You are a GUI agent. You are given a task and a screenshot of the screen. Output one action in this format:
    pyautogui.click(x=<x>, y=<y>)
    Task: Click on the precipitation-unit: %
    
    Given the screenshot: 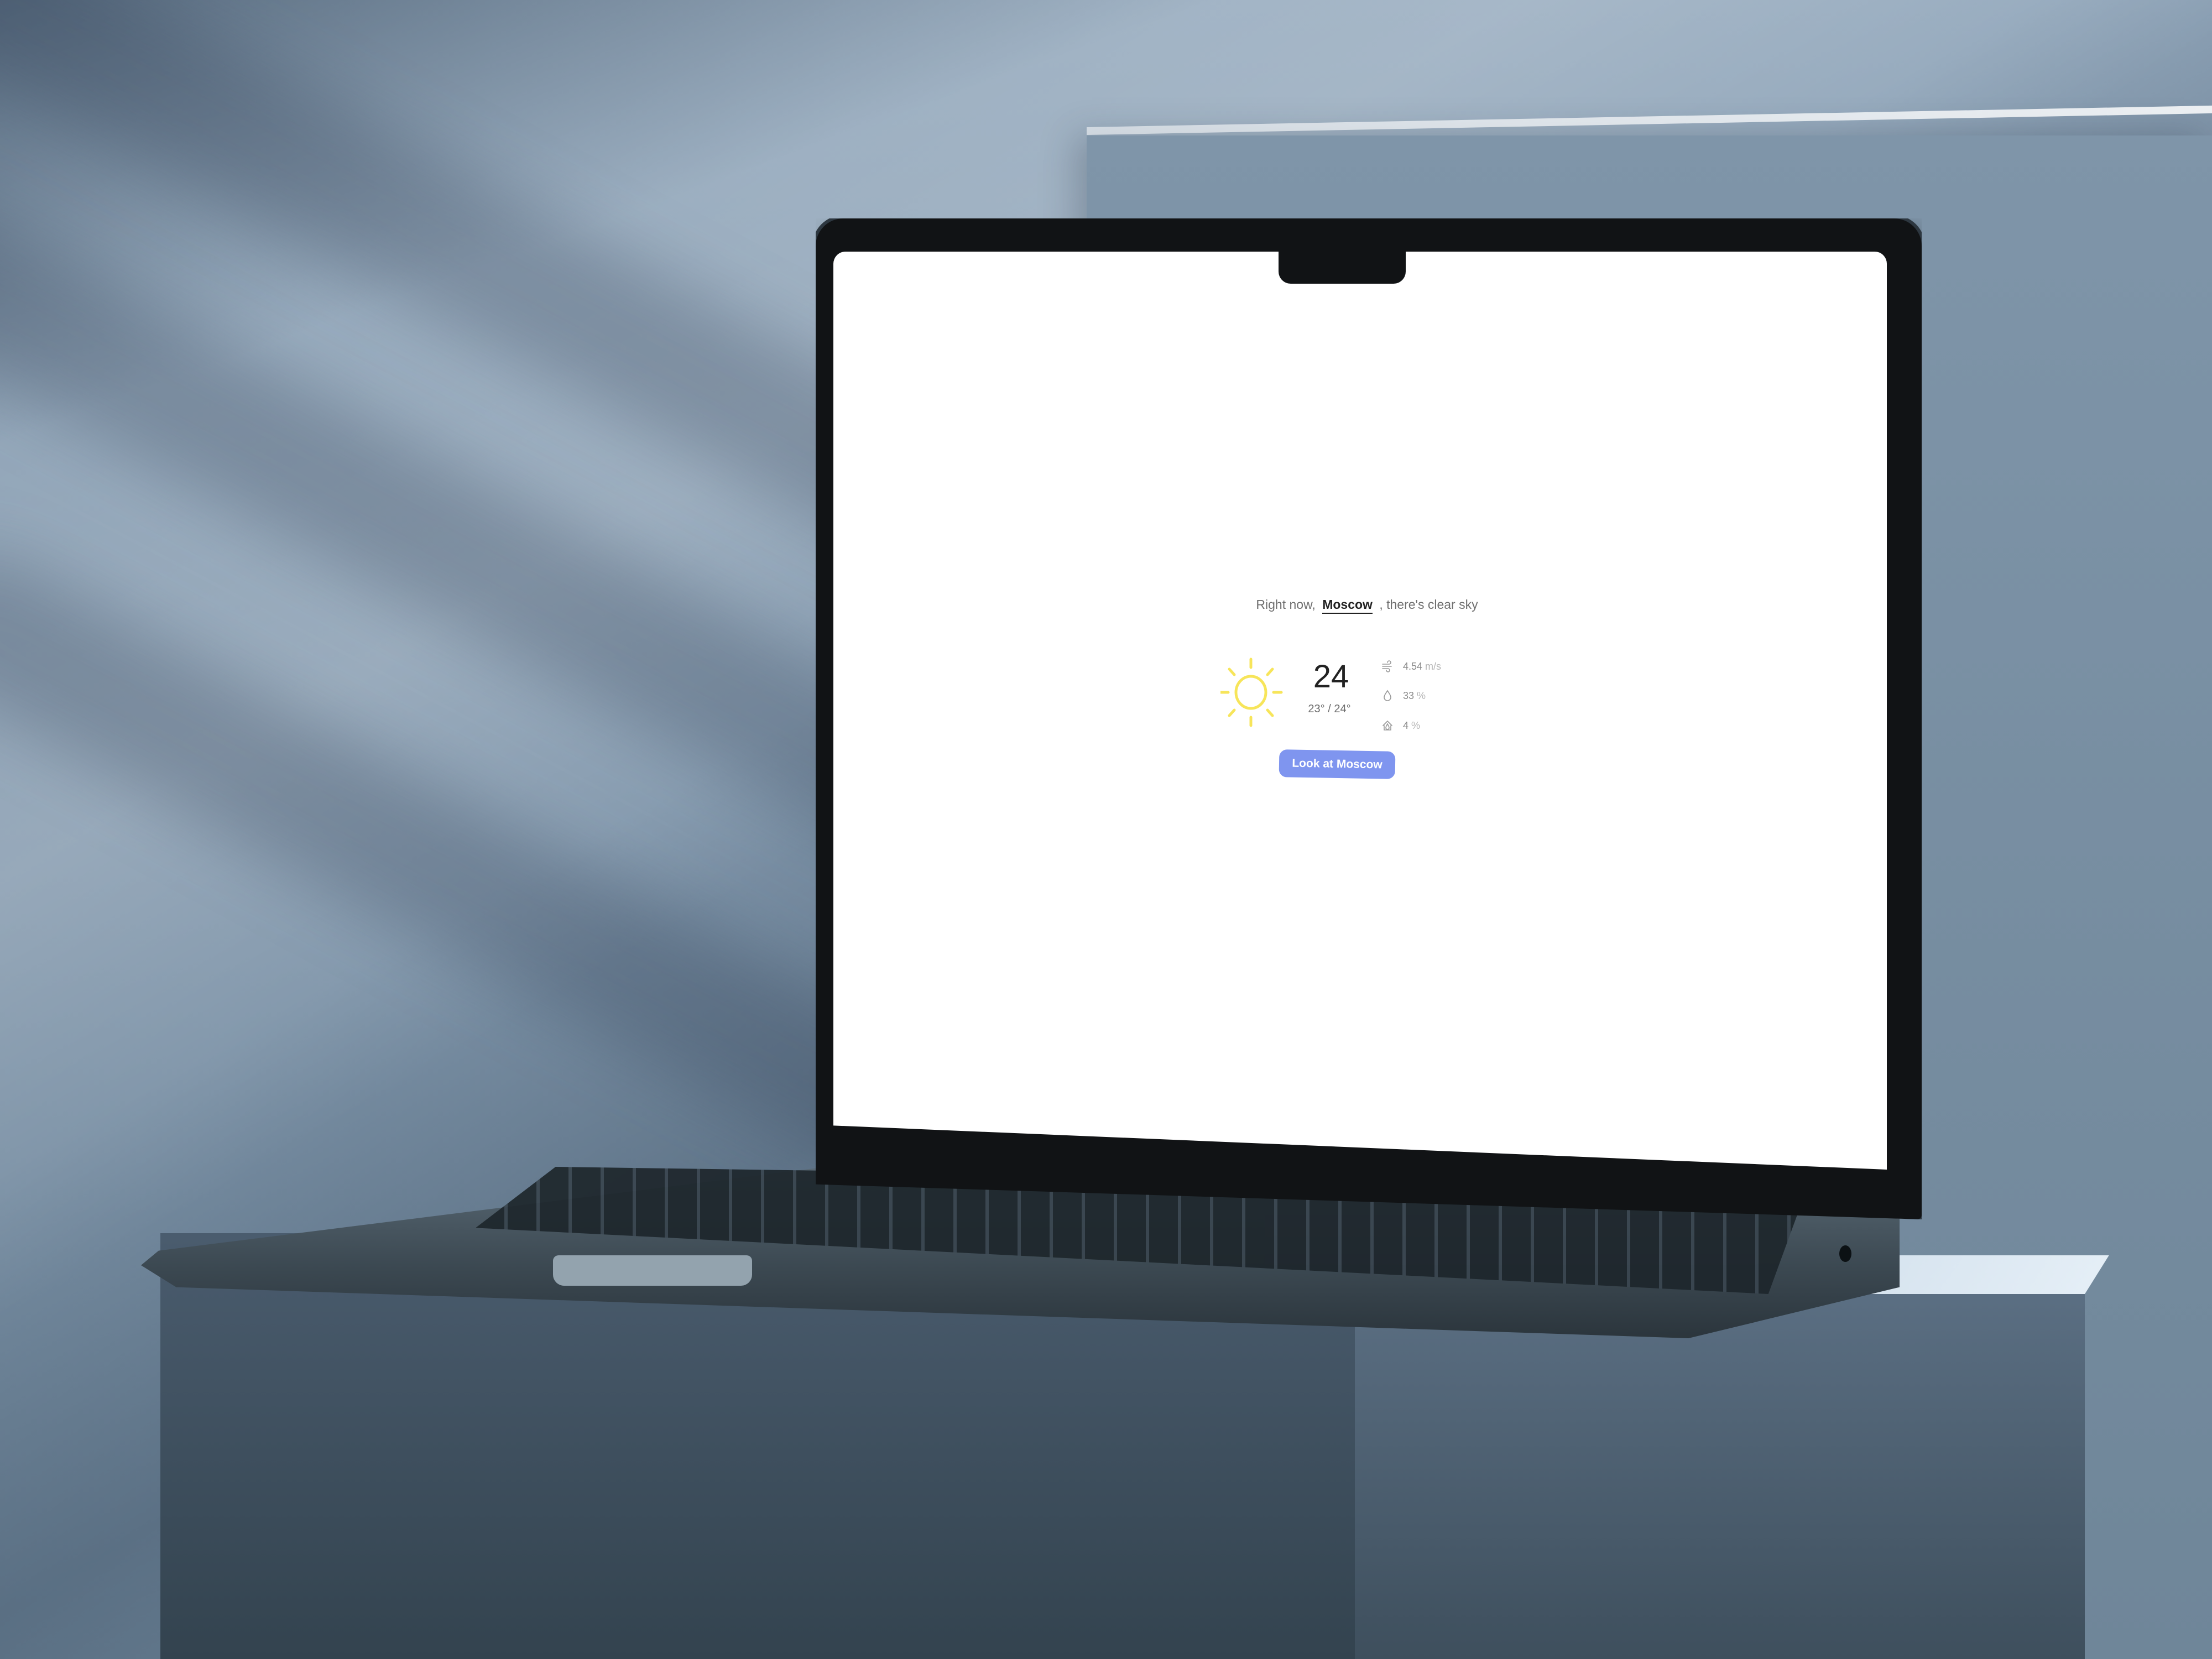 What is the action you would take?
    pyautogui.click(x=1416, y=725)
    